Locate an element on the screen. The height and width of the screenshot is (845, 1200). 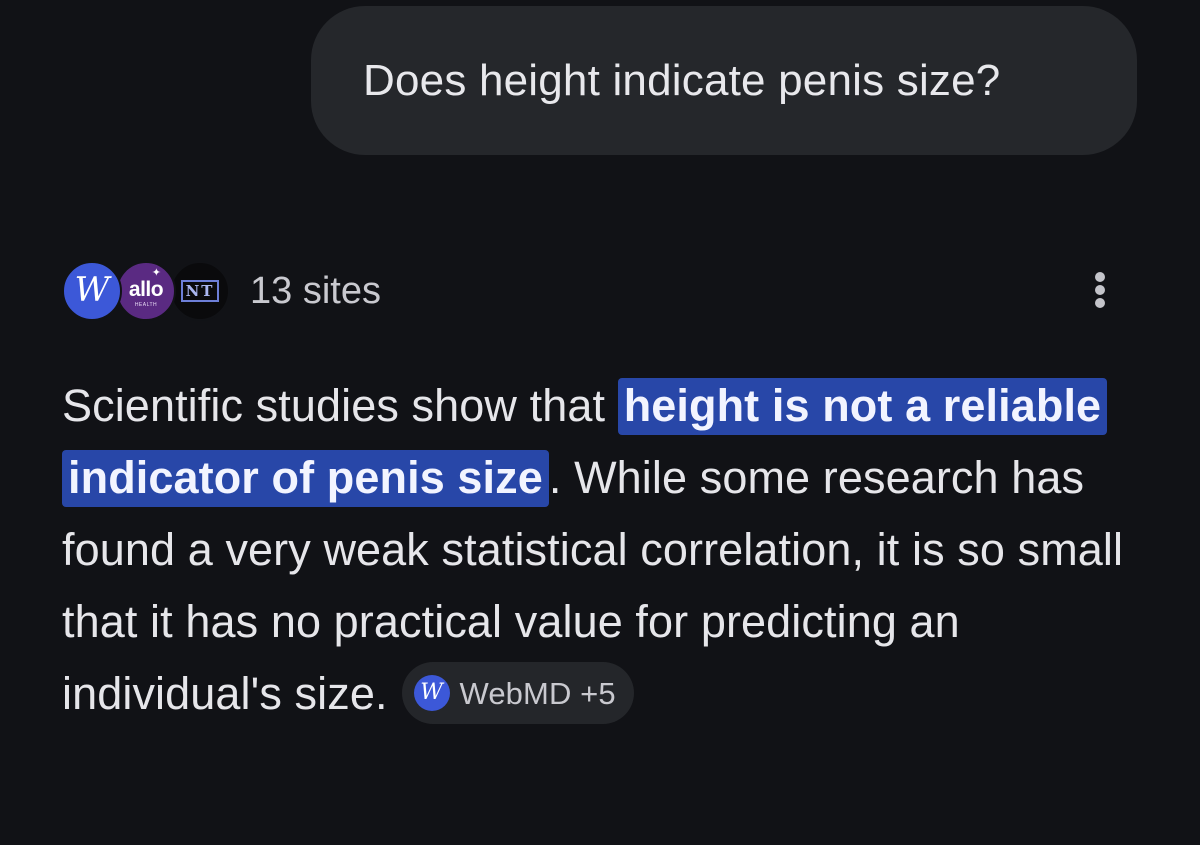
sources-button: W ✦ allo HEALTH NT 13 sites is located at coordinates (221, 291).